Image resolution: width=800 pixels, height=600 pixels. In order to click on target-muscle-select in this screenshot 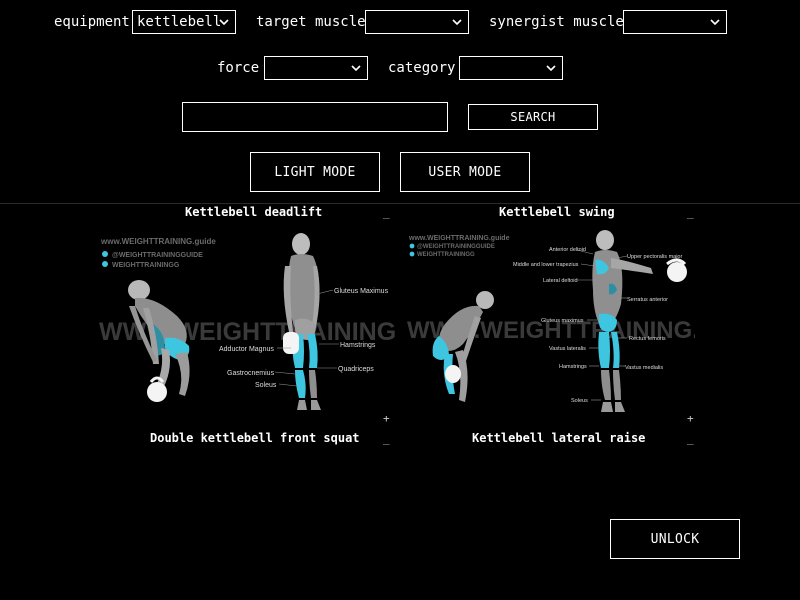, I will do `click(417, 22)`.